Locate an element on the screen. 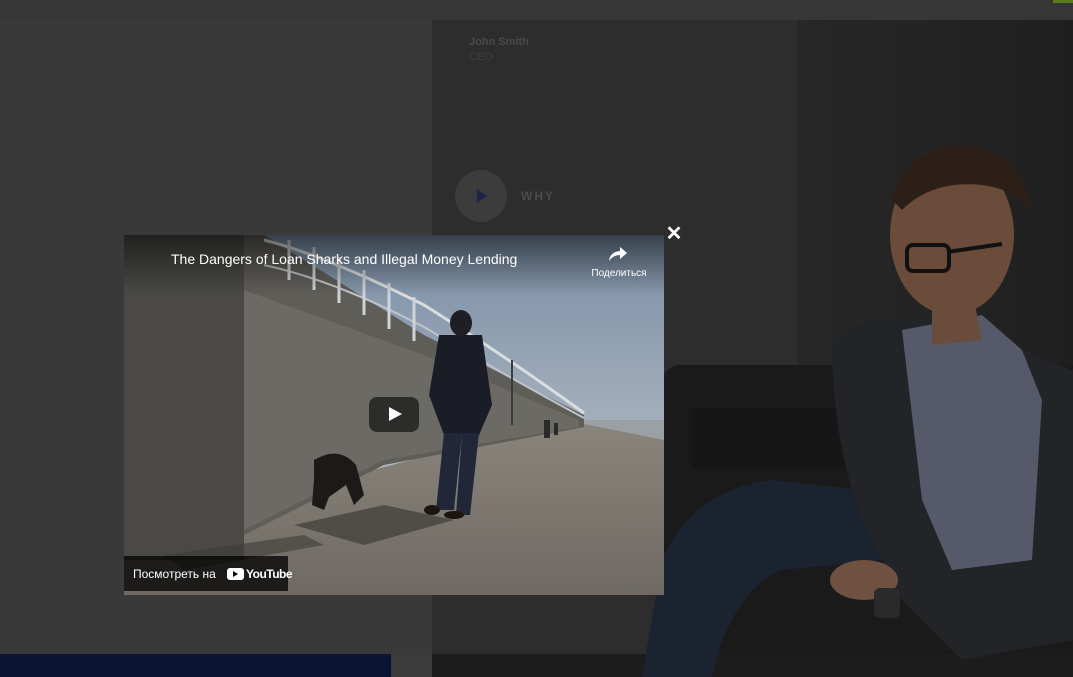 The width and height of the screenshot is (1073, 677). share-button: Поделиться is located at coordinates (619, 265).